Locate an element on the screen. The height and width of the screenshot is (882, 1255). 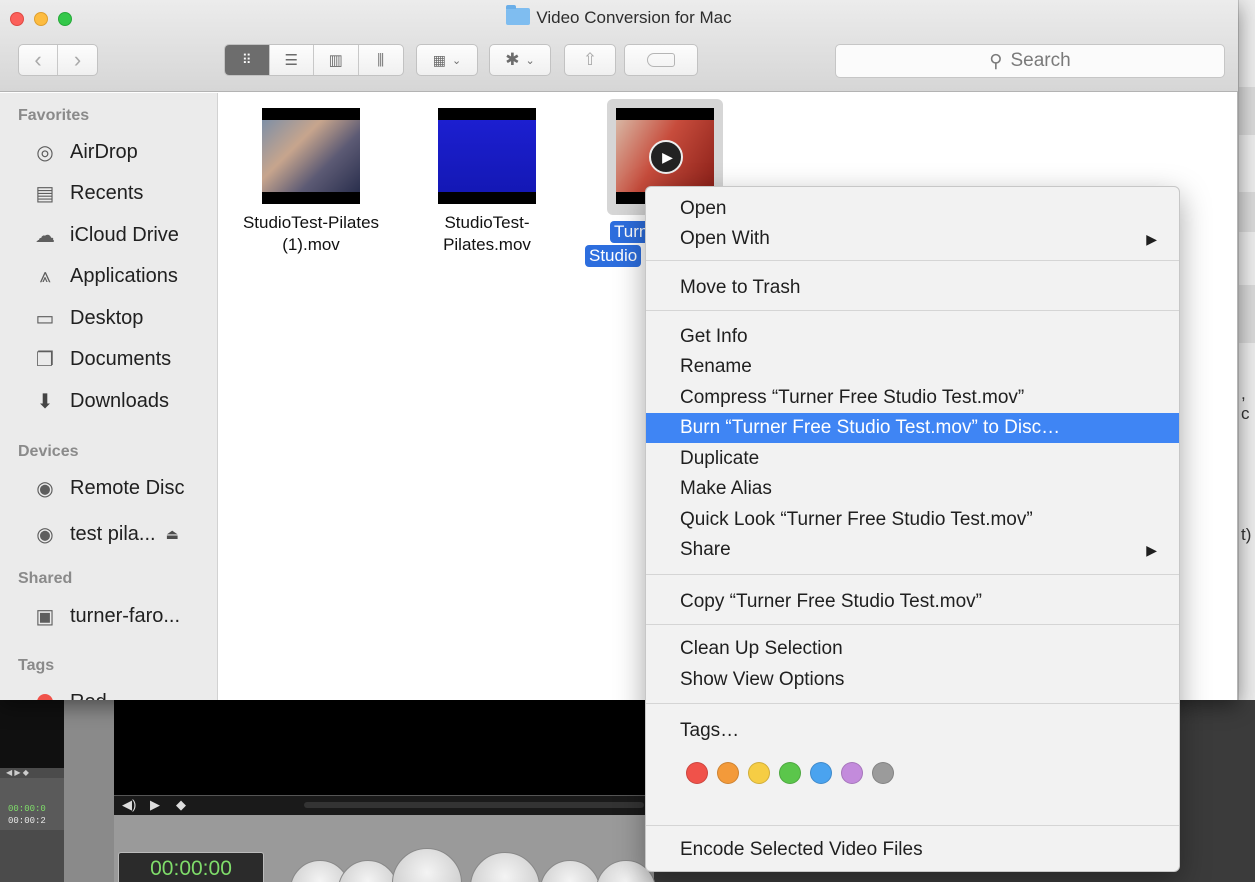
gear-icon: ✱ is located at coordinates (512, 59).